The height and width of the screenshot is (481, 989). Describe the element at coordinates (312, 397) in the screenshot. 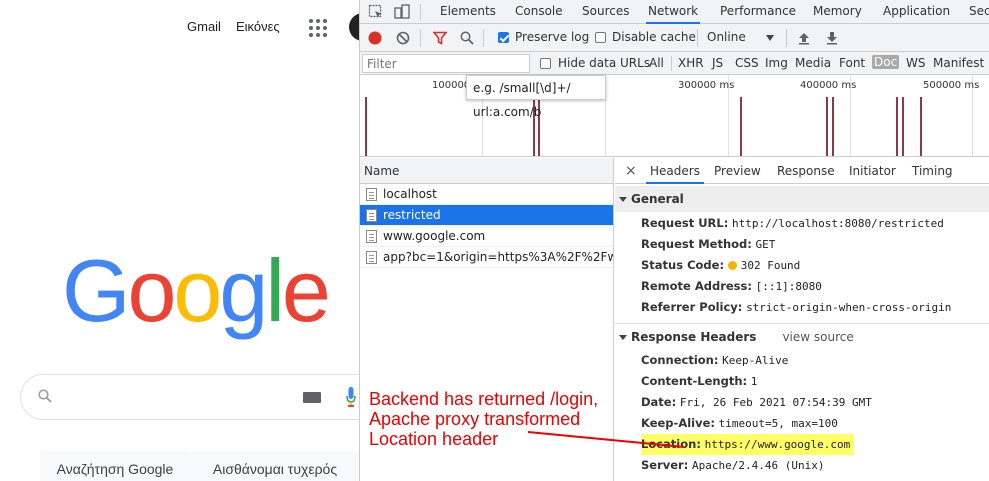

I see `keyboard-icon` at that location.